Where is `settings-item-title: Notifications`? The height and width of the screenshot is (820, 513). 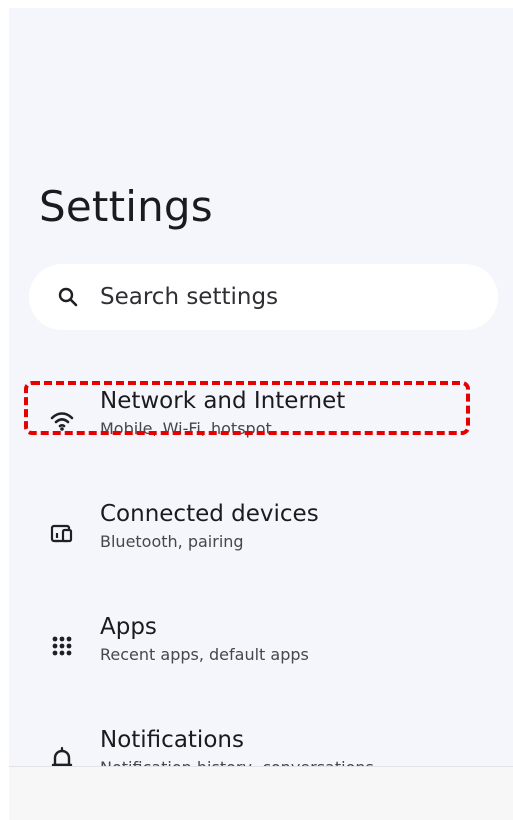
settings-item-title: Notifications is located at coordinates (172, 740).